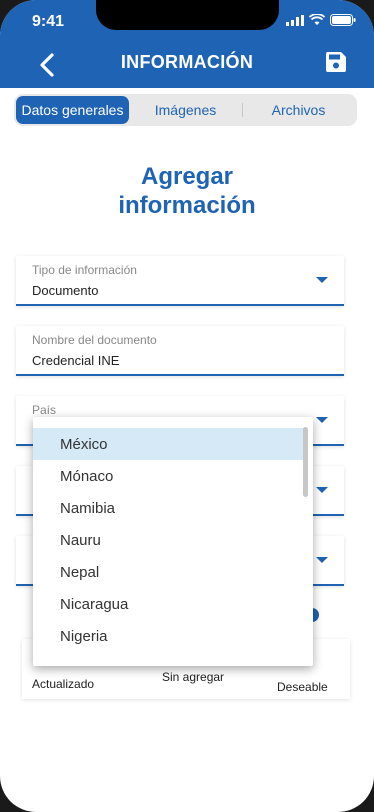 The image size is (374, 812). I want to click on scrollbar-thumb, so click(305, 462).